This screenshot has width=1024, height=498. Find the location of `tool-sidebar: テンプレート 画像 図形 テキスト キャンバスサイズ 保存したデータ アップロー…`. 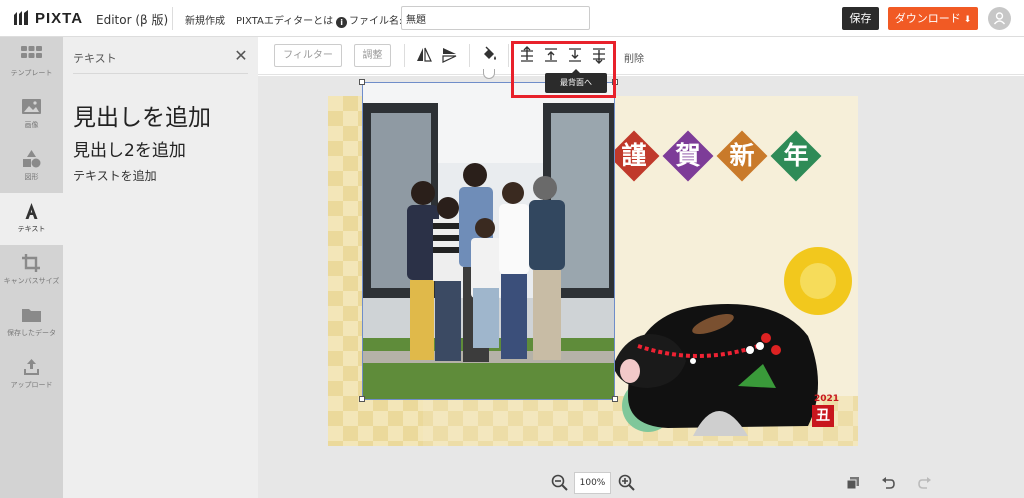

tool-sidebar: テンプレート 画像 図形 テキスト キャンバスサイズ 保存したデータ アップロー… is located at coordinates (31, 267).